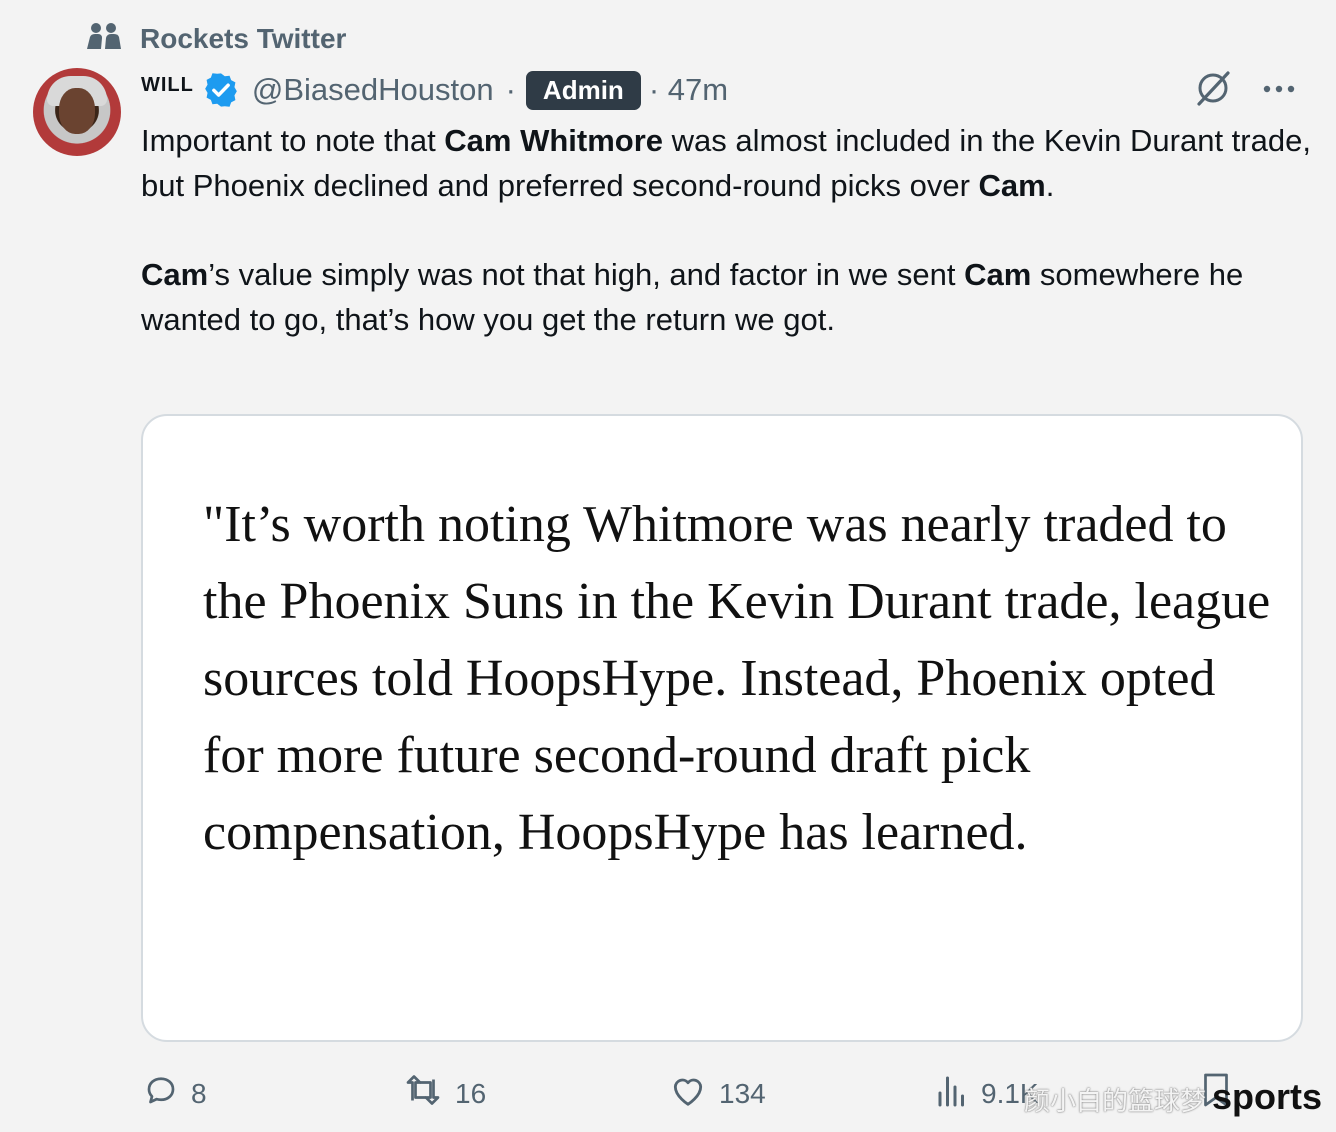 The height and width of the screenshot is (1132, 1336). What do you see at coordinates (1114, 1101) in the screenshot?
I see `watermark-text: 颜小白的篮球梦` at bounding box center [1114, 1101].